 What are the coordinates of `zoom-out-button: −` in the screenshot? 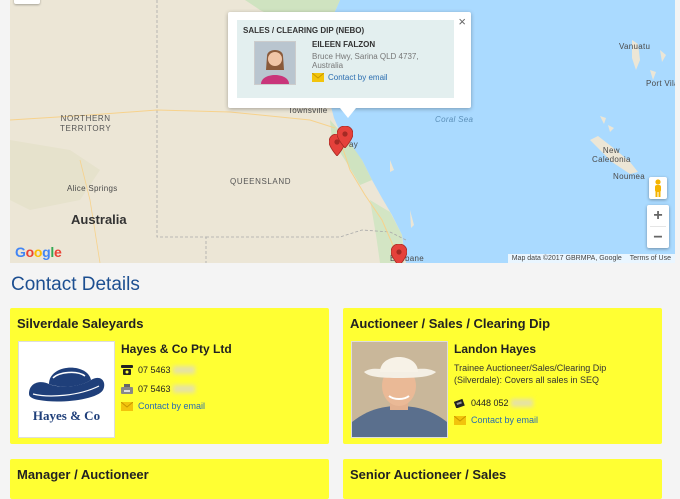 It's located at (658, 237).